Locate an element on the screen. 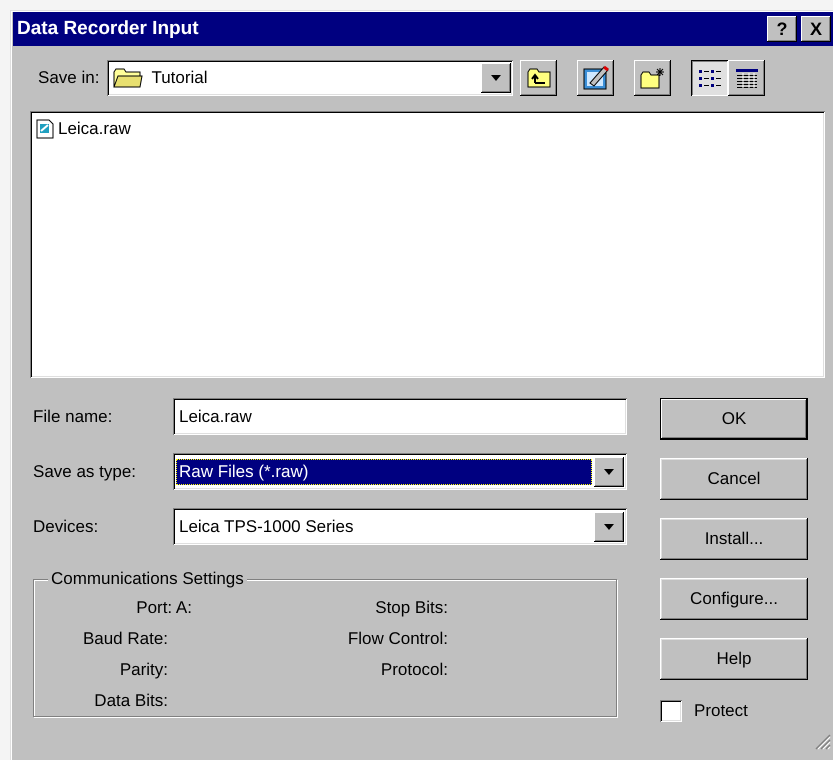  save-in-label: Save in: is located at coordinates (69, 78).